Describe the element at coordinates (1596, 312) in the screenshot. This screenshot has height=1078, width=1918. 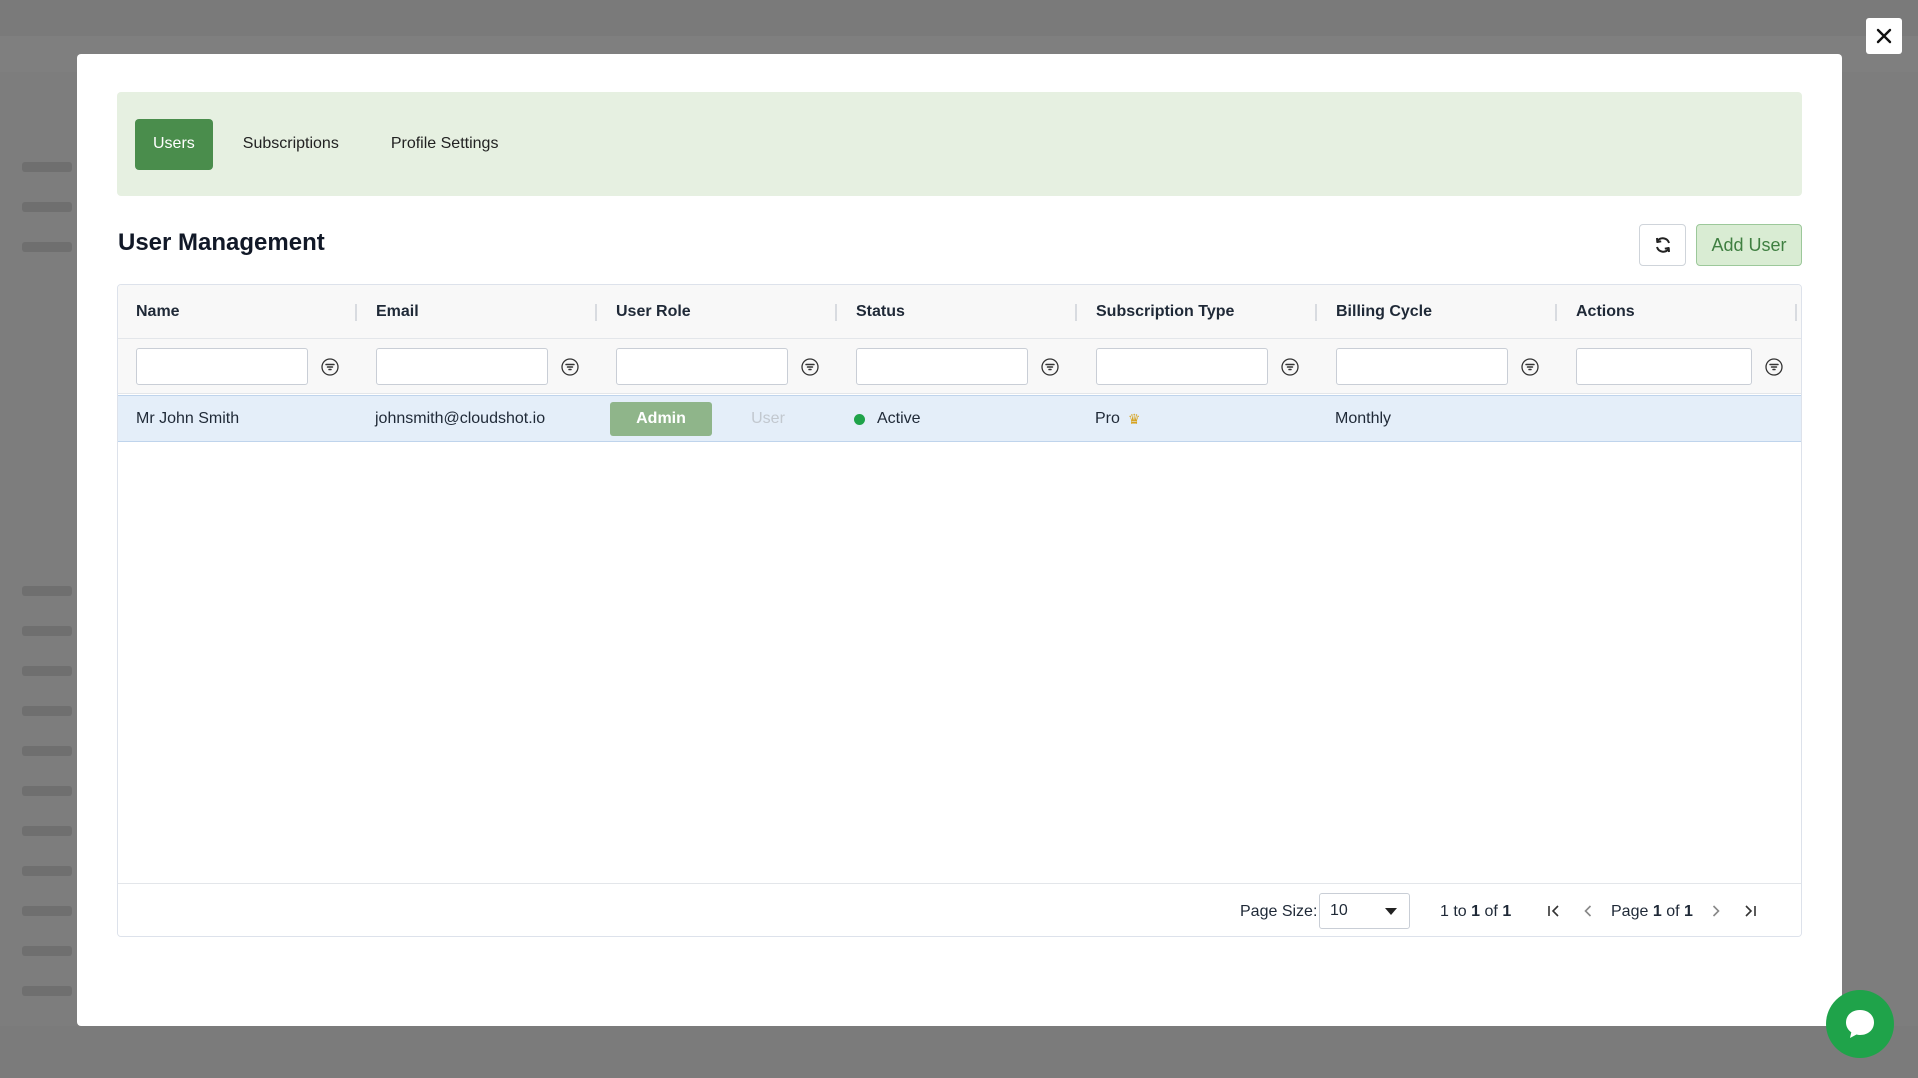
I see `column-header-actions: Actions` at that location.